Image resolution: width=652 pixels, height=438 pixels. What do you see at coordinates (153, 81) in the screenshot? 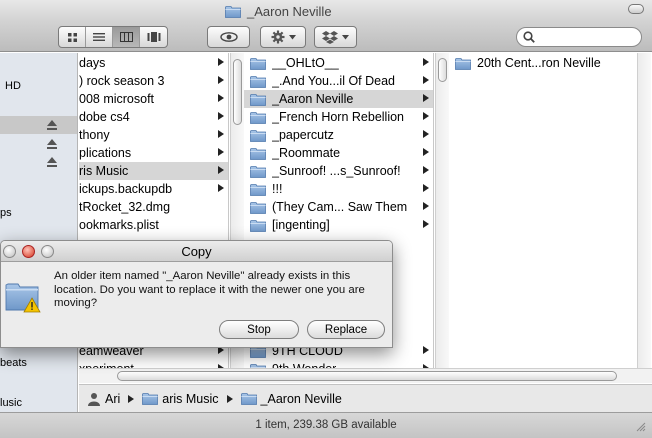
I see `list-item: ) rock season 3` at bounding box center [153, 81].